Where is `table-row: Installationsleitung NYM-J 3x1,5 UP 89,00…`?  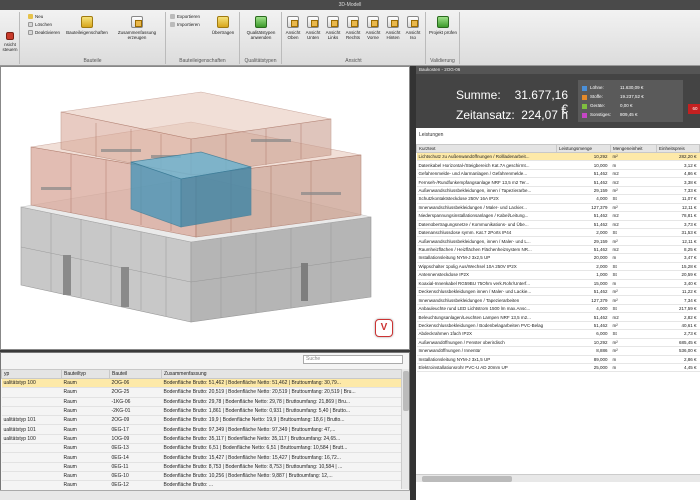 table-row: Installationsleitung NYM-J 3x1,5 UP 89,00… is located at coordinates (558, 359).